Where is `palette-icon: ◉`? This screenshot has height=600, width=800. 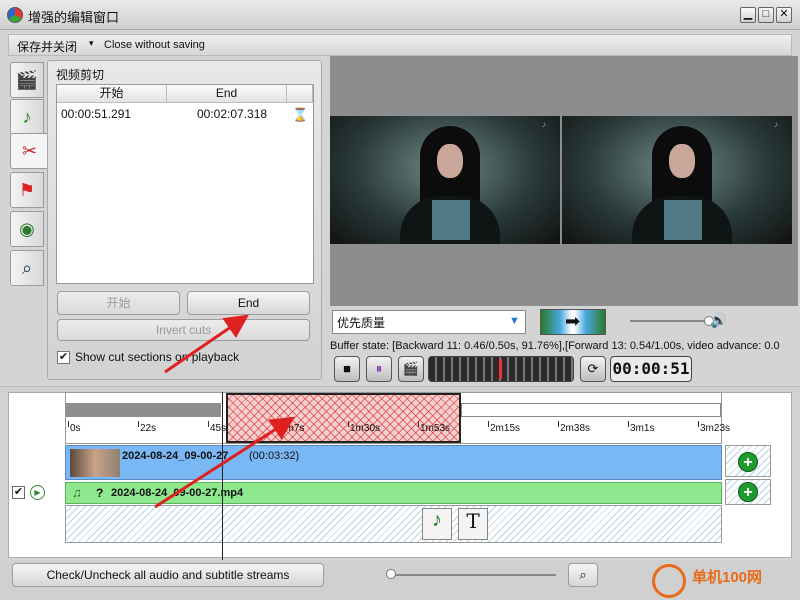 palette-icon: ◉ is located at coordinates (27, 229).